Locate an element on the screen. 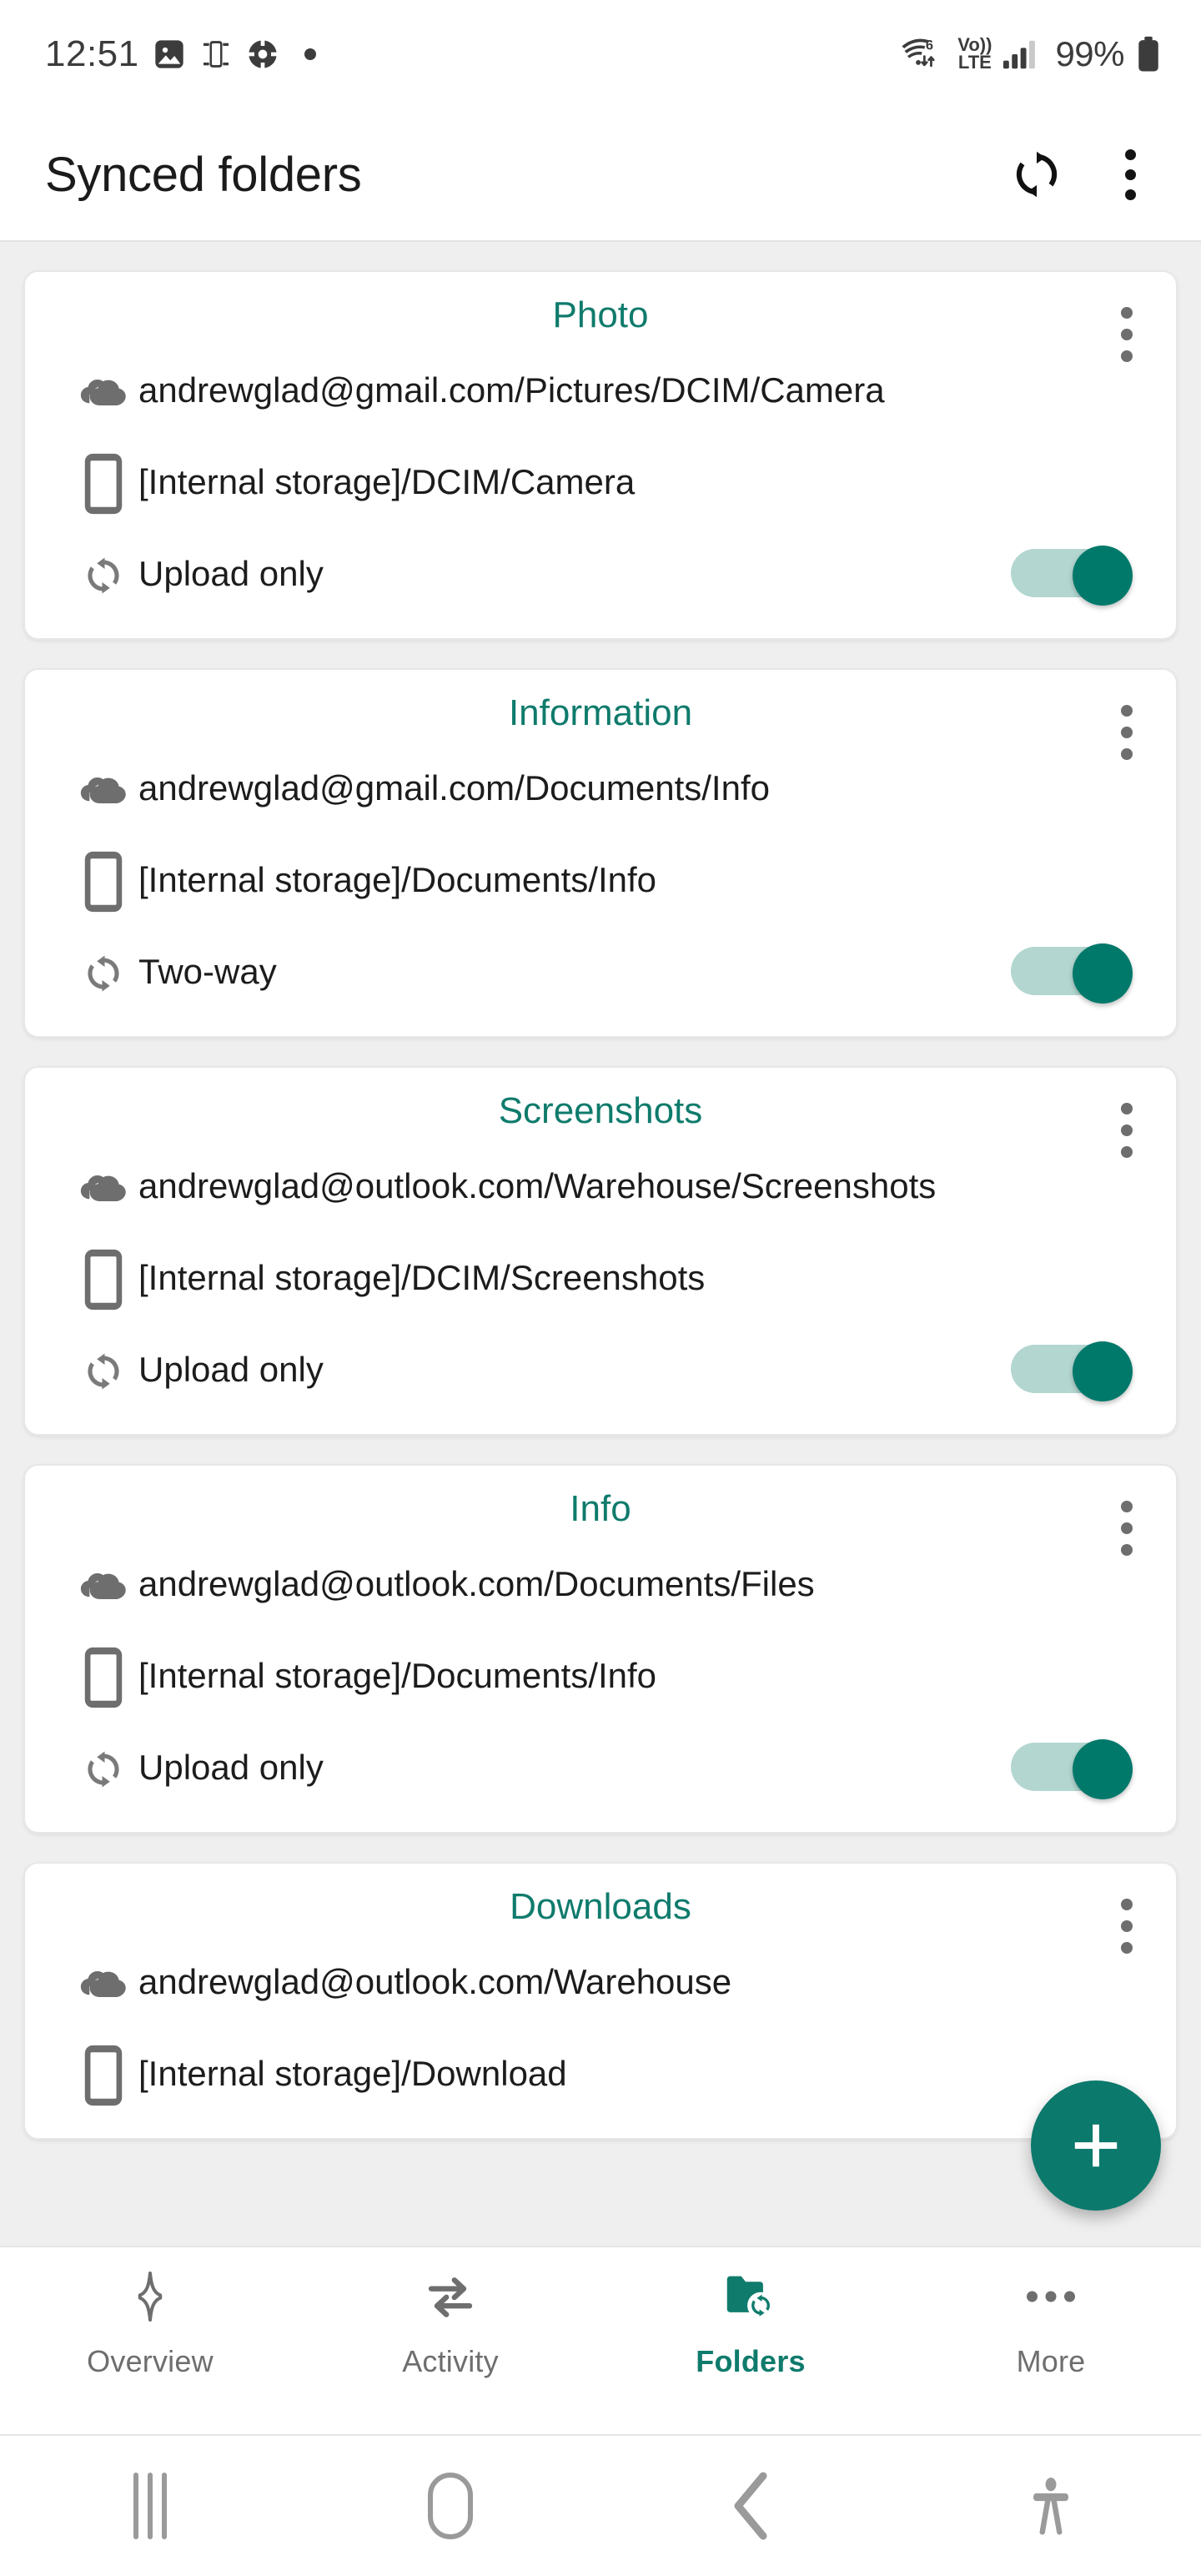 This screenshot has height=2576, width=1201. remote-path-row: andrewglad@outlook.com/Warehouse is located at coordinates (601, 1981).